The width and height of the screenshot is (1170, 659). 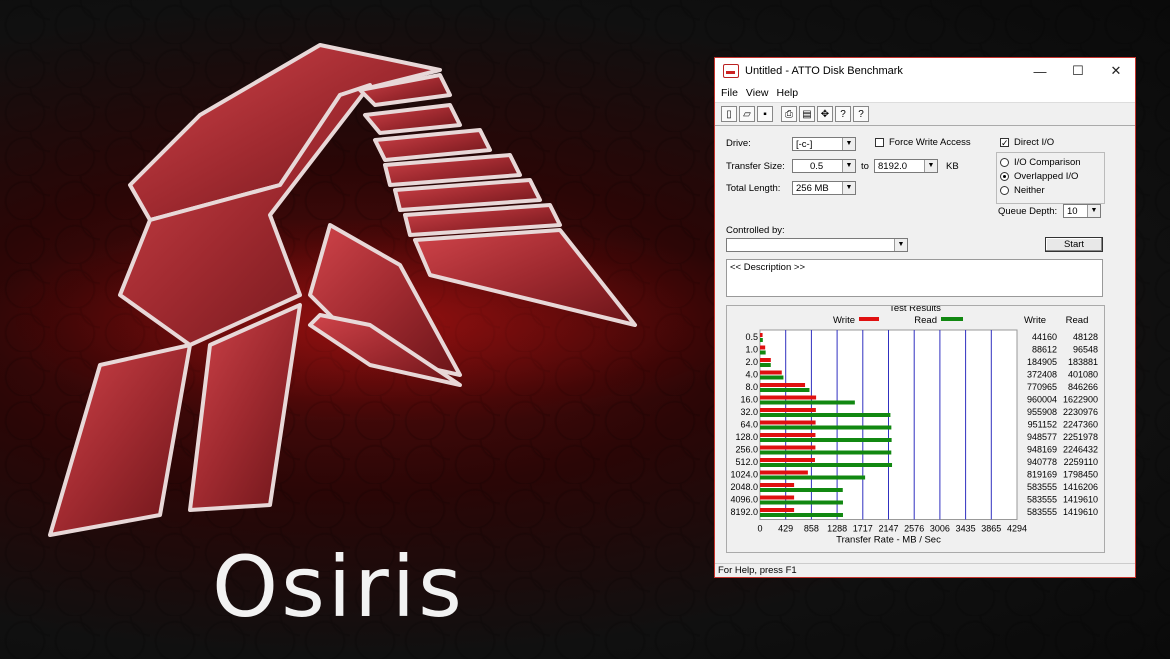 What do you see at coordinates (1042, 400) in the screenshot?
I see `value-write: 960004` at bounding box center [1042, 400].